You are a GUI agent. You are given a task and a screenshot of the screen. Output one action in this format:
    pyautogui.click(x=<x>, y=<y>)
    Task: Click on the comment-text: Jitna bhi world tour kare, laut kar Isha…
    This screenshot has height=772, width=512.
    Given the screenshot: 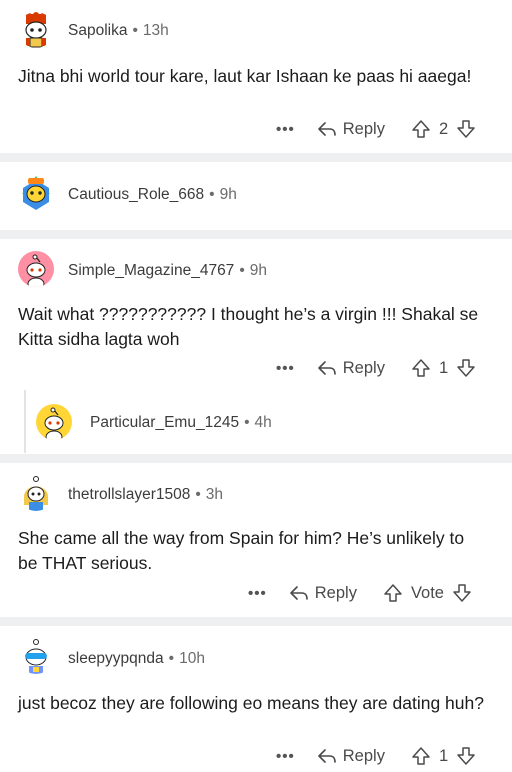 What is the action you would take?
    pyautogui.click(x=245, y=76)
    